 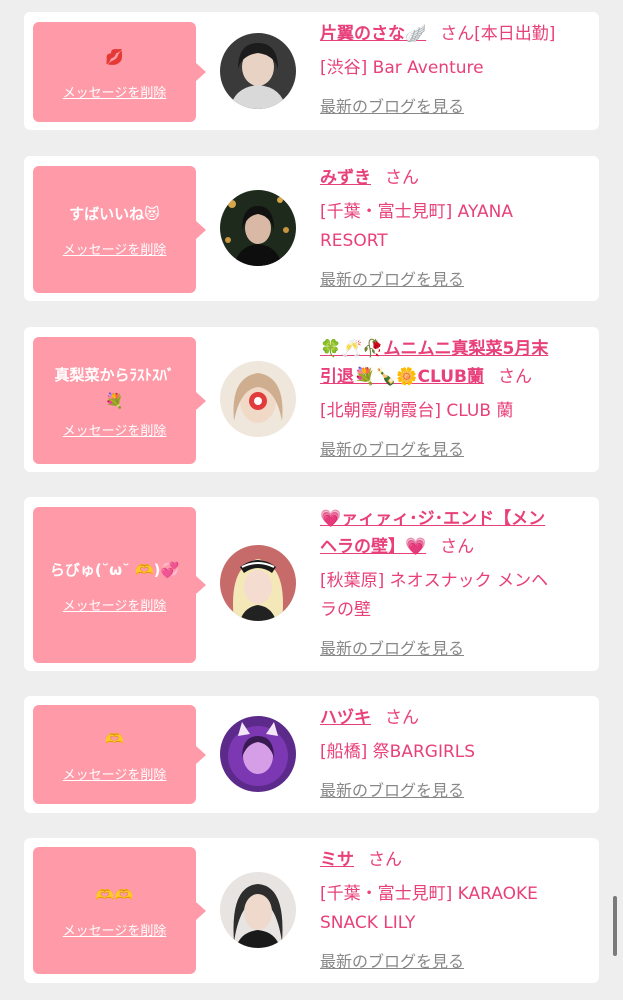 What do you see at coordinates (434, 595) in the screenshot?
I see `shop-info: [秋葉原] ネオスナック メンヘ ラの壁` at bounding box center [434, 595].